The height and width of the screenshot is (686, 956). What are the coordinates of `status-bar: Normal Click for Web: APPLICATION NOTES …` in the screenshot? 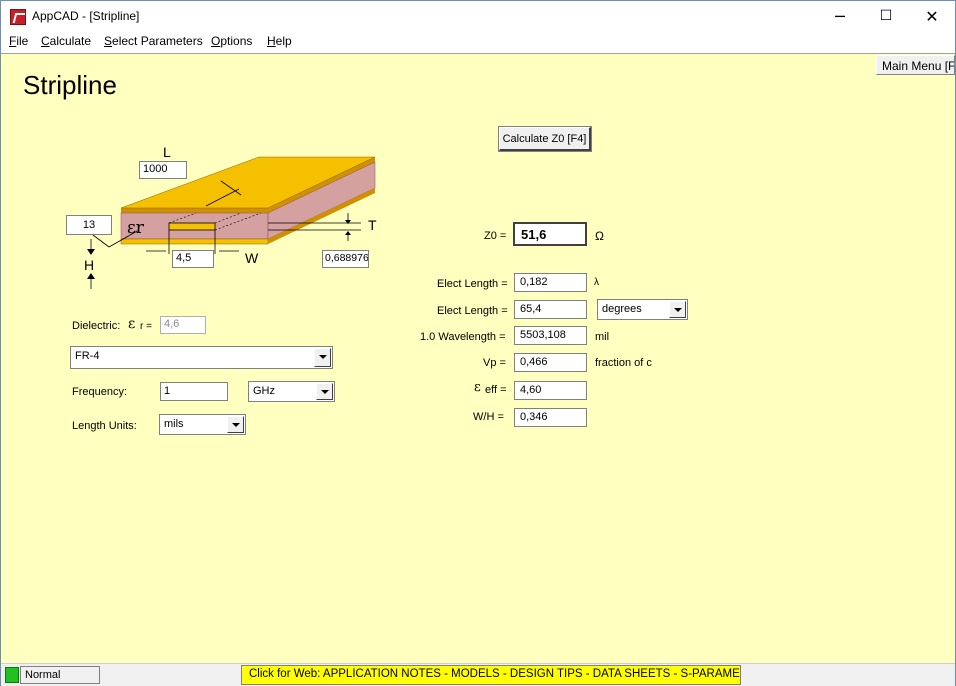 It's located at (478, 674).